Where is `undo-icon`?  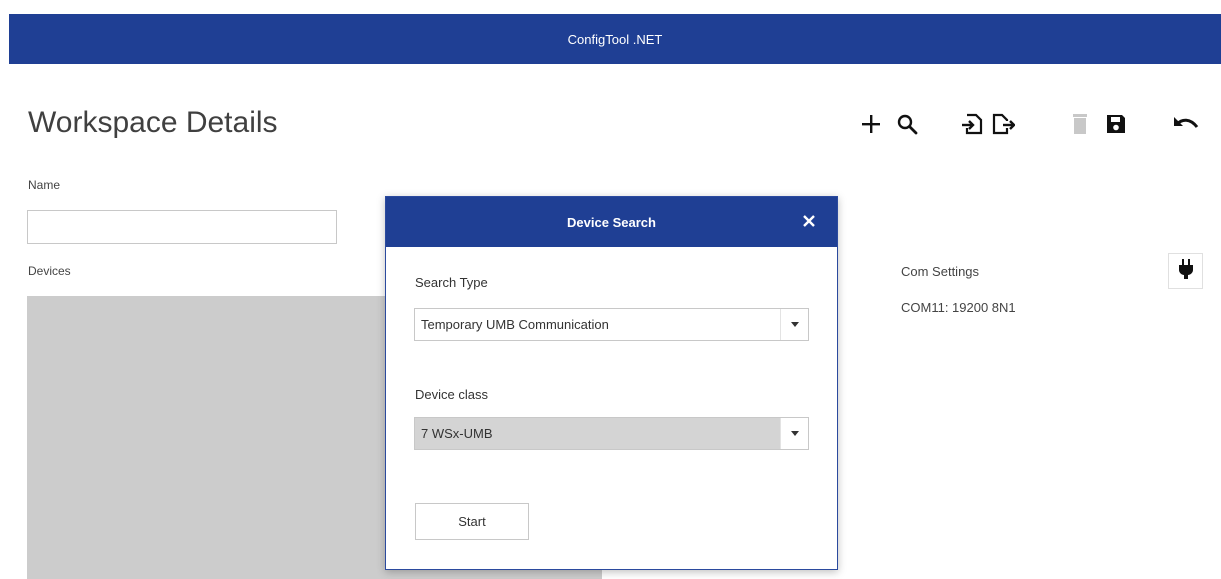
undo-icon is located at coordinates (1185, 124).